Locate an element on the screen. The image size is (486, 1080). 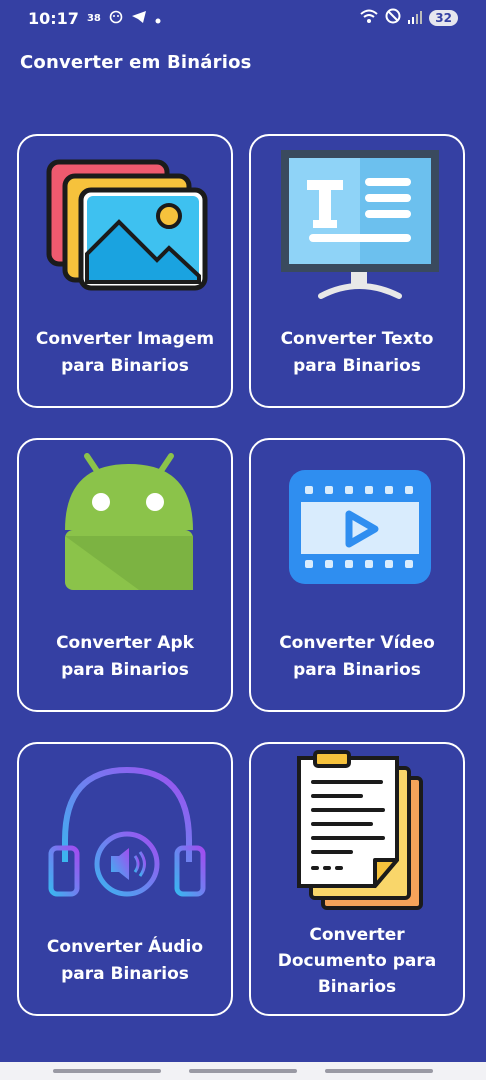
notification-count: 38 is located at coordinates (93, 18).